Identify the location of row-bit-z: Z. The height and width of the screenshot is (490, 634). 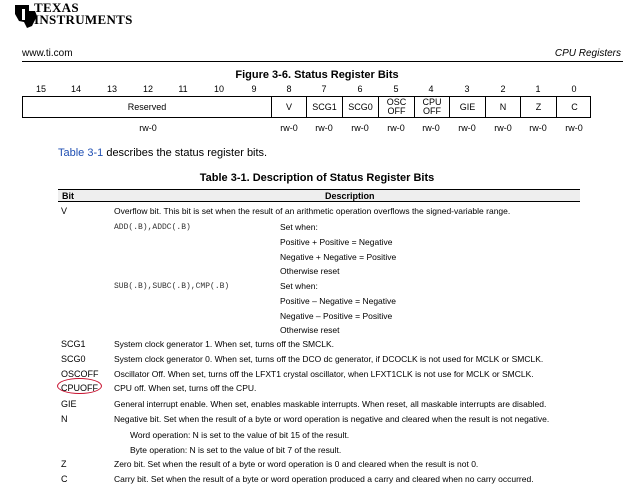
(64, 464).